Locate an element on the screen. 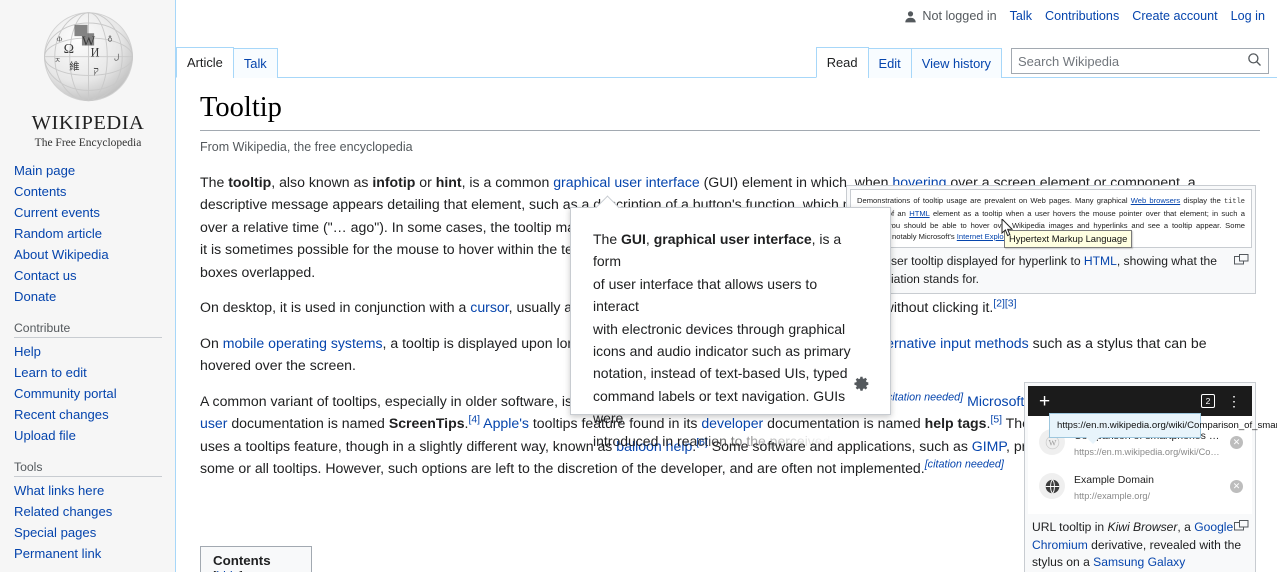 The height and width of the screenshot is (572, 1277). inline-link: graphical user interface is located at coordinates (626, 182).